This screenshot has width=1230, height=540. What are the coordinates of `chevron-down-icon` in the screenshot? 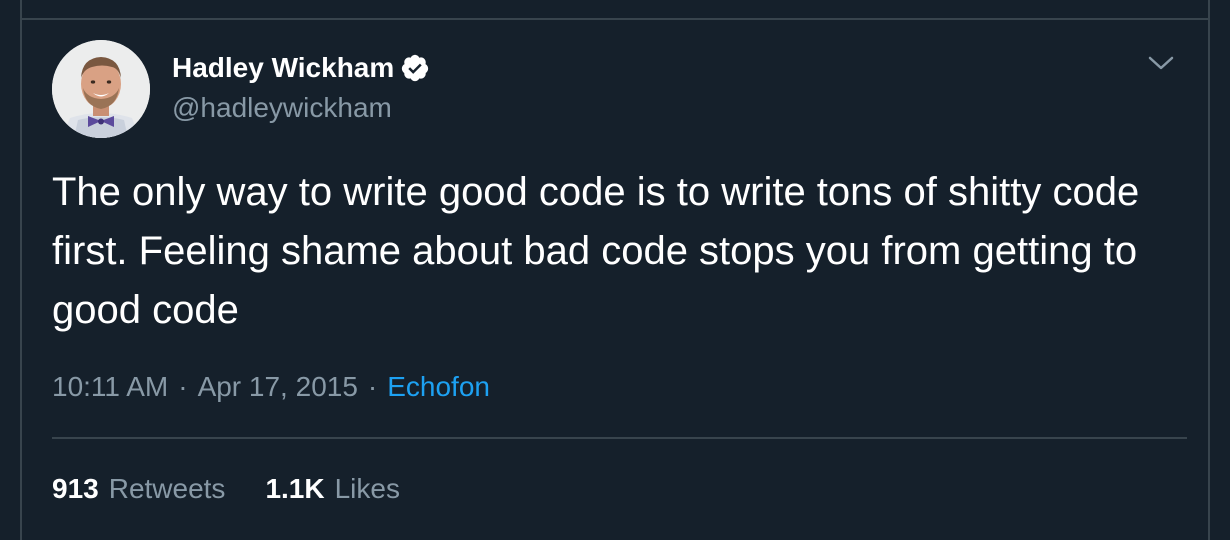 It's located at (1161, 63).